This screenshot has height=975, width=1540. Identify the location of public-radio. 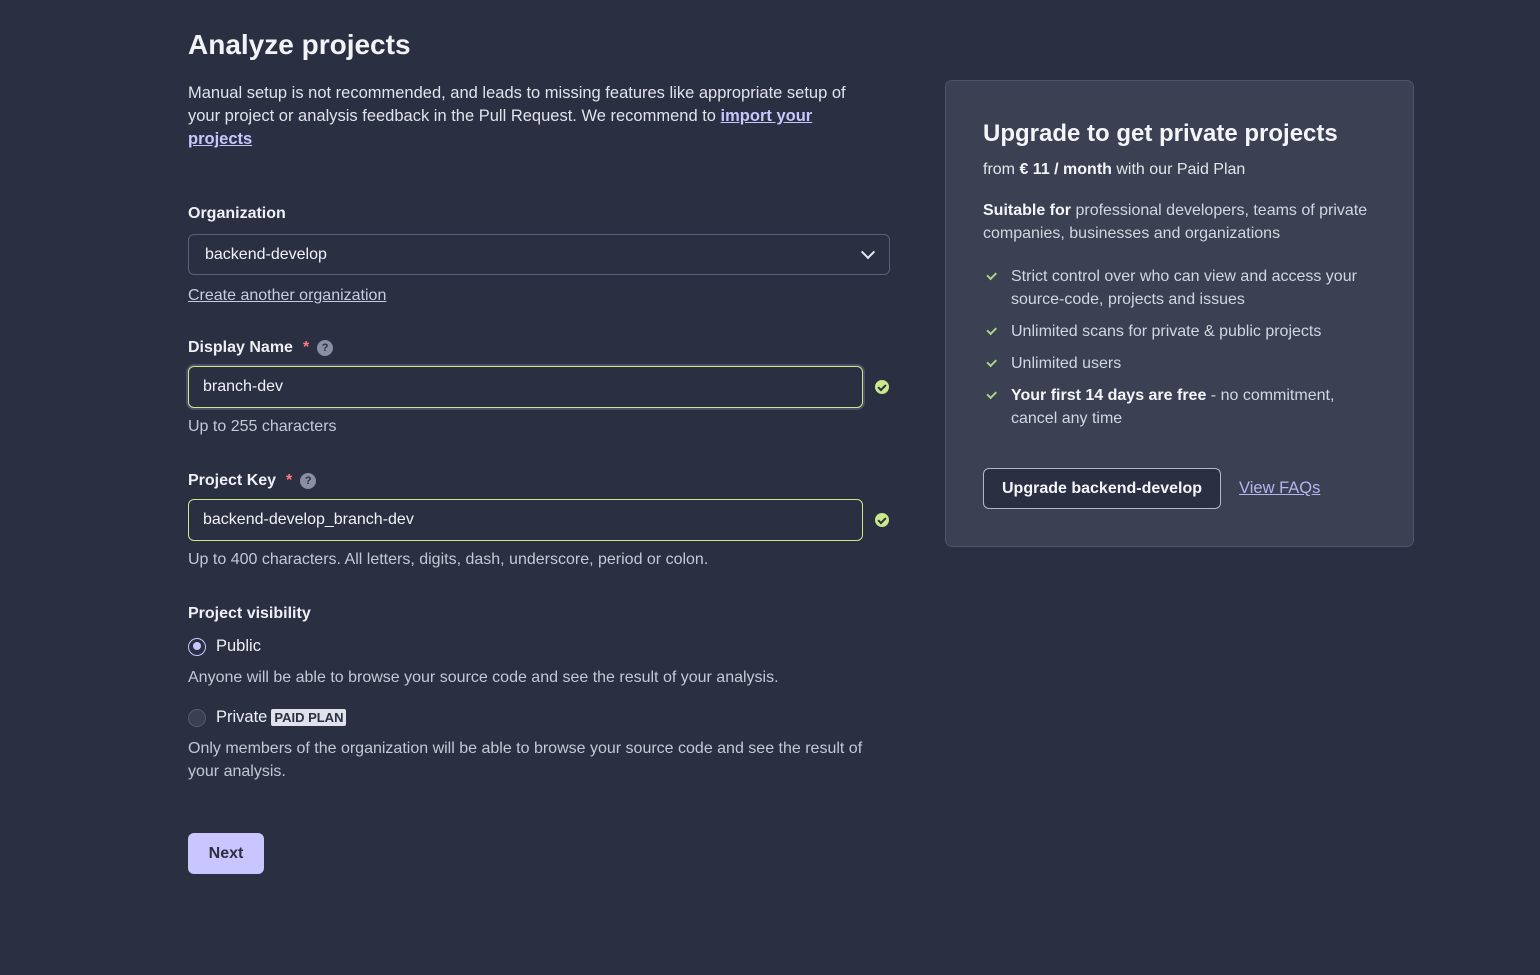
(197, 646).